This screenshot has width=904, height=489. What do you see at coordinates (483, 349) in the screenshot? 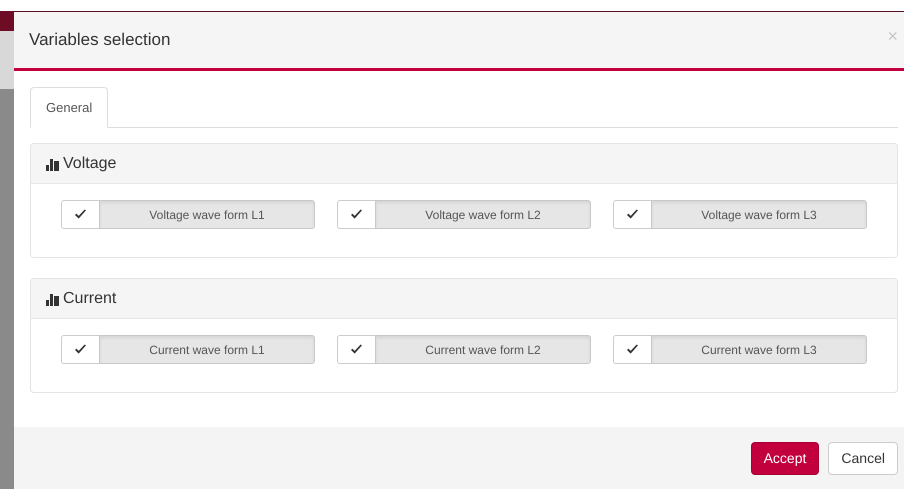
I see `option-button: Current wave form L2` at bounding box center [483, 349].